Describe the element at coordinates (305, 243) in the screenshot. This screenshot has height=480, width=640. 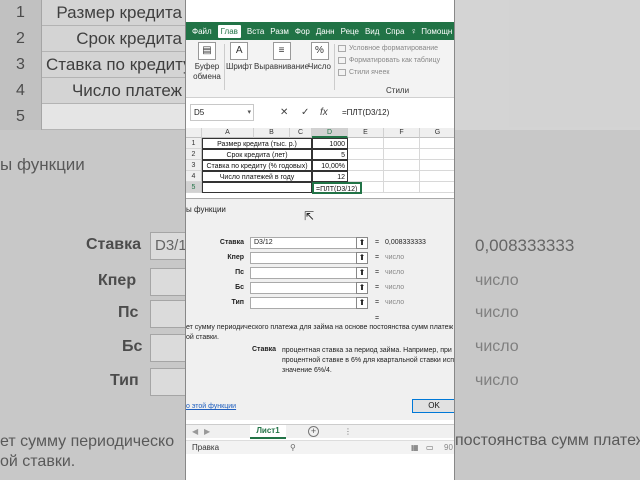
I see `arg-input-rate: D3/12` at that location.